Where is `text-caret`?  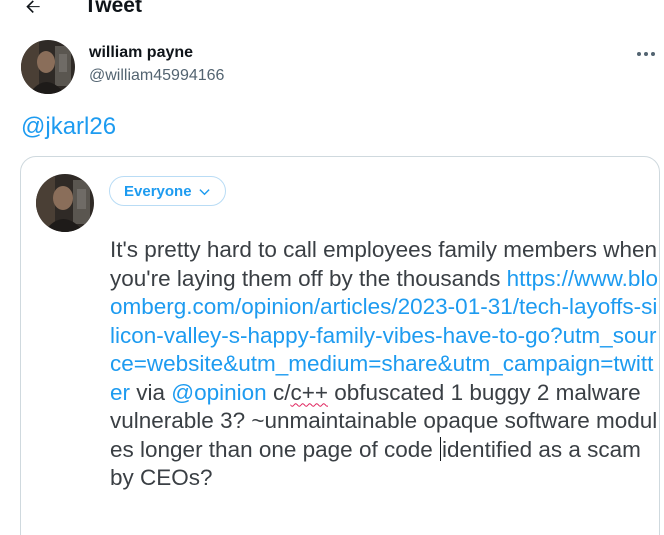
text-caret is located at coordinates (441, 448).